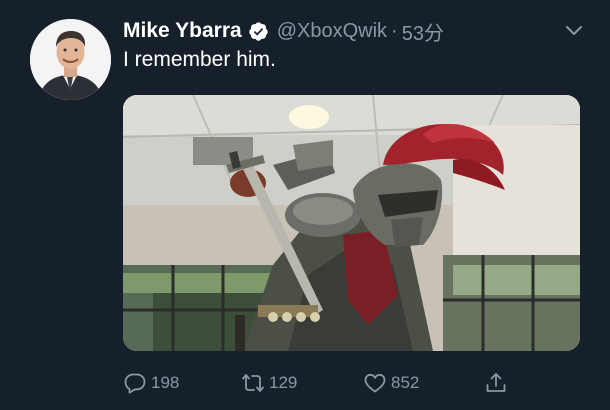 The width and height of the screenshot is (610, 410). What do you see at coordinates (135, 383) in the screenshot?
I see `reply-icon` at bounding box center [135, 383].